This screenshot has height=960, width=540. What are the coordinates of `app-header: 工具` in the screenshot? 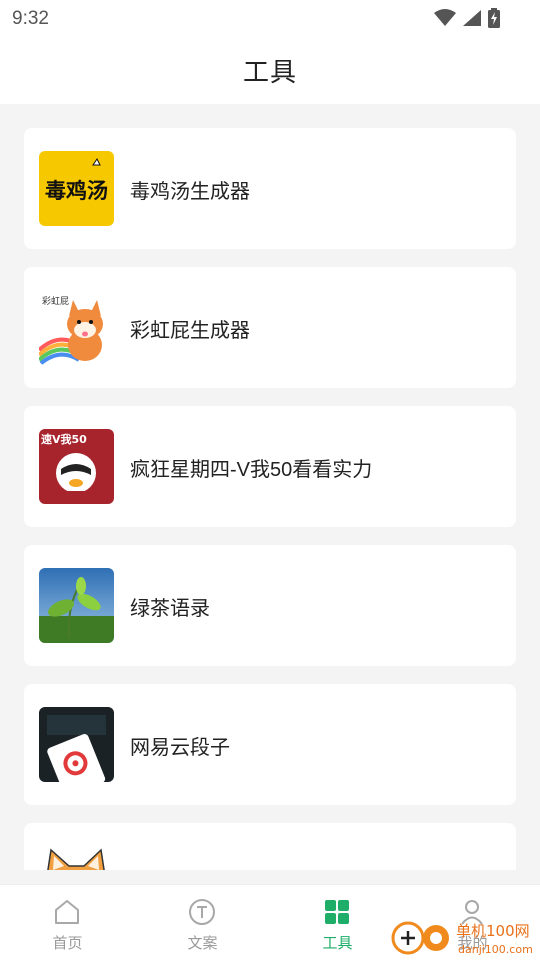 It's located at (270, 70).